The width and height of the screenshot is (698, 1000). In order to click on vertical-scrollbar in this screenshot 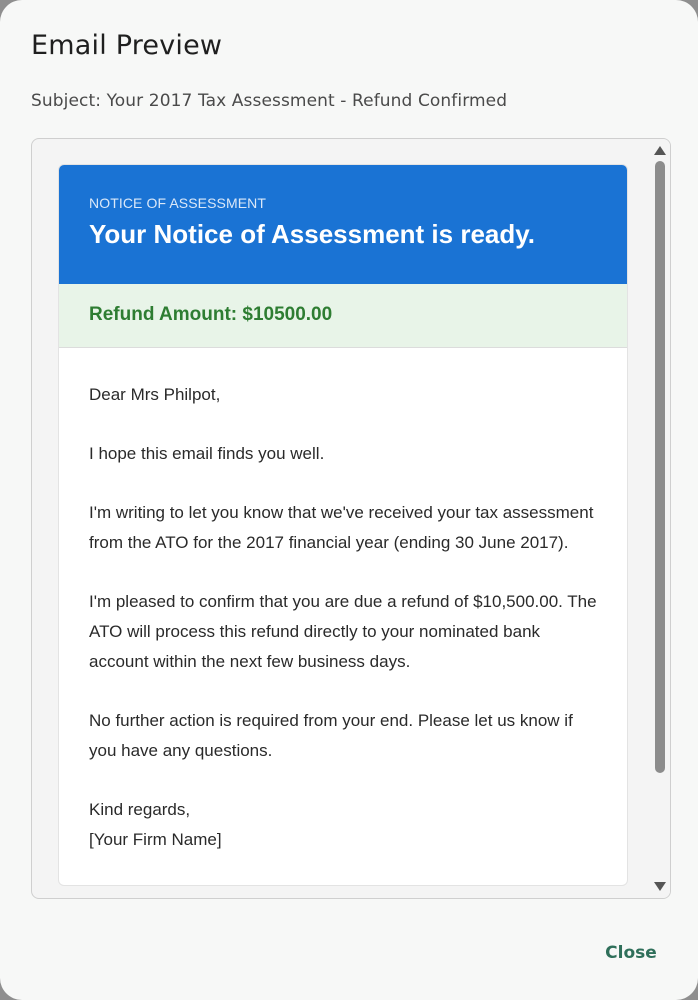, I will do `click(660, 518)`.